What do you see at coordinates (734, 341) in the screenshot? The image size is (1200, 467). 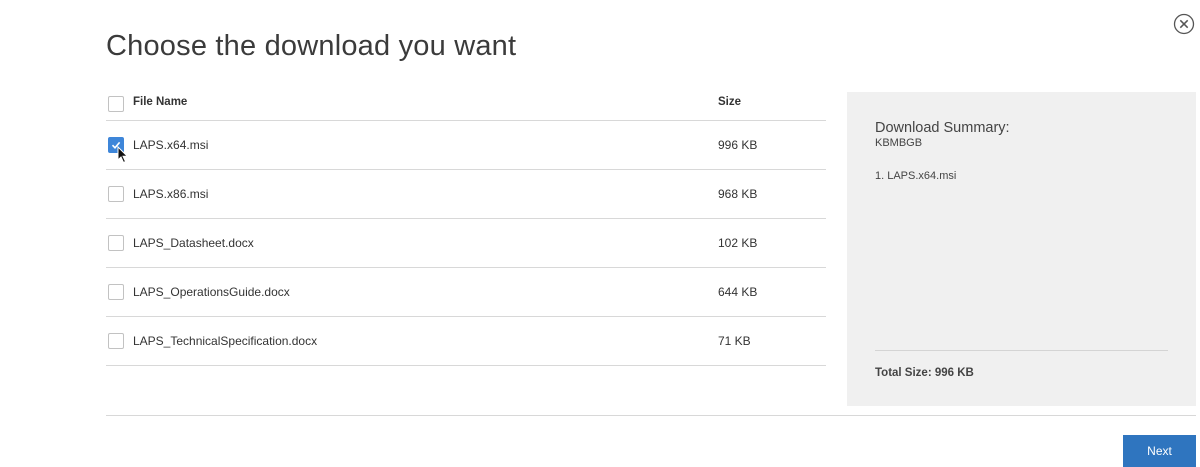 I see `file-size: 71 KB` at bounding box center [734, 341].